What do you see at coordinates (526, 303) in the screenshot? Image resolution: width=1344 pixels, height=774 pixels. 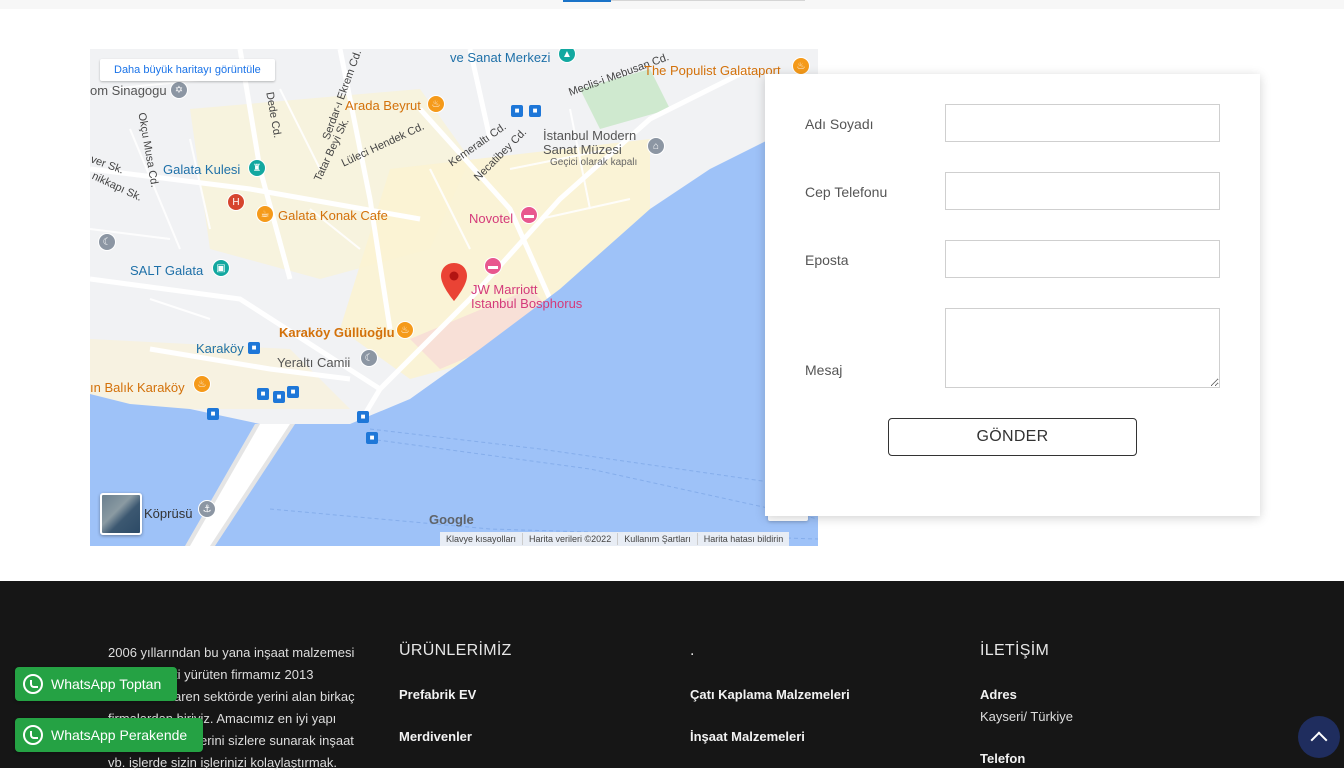 I see `map-label-jw-marriott-2: Istanbul Bosphorus` at bounding box center [526, 303].